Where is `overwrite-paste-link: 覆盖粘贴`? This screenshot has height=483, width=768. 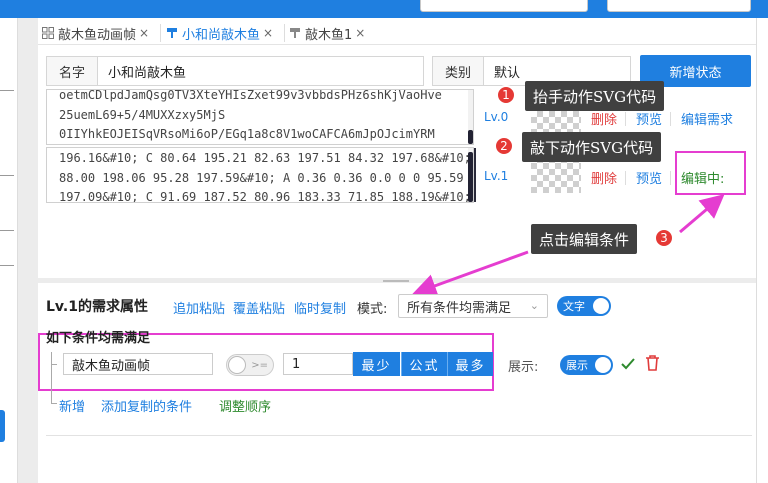
overwrite-paste-link: 覆盖粘贴 is located at coordinates (259, 307).